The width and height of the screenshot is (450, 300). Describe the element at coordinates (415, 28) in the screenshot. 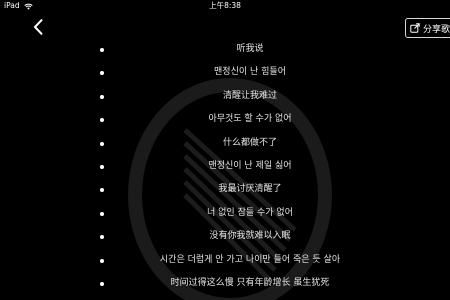

I see `share-icon` at that location.